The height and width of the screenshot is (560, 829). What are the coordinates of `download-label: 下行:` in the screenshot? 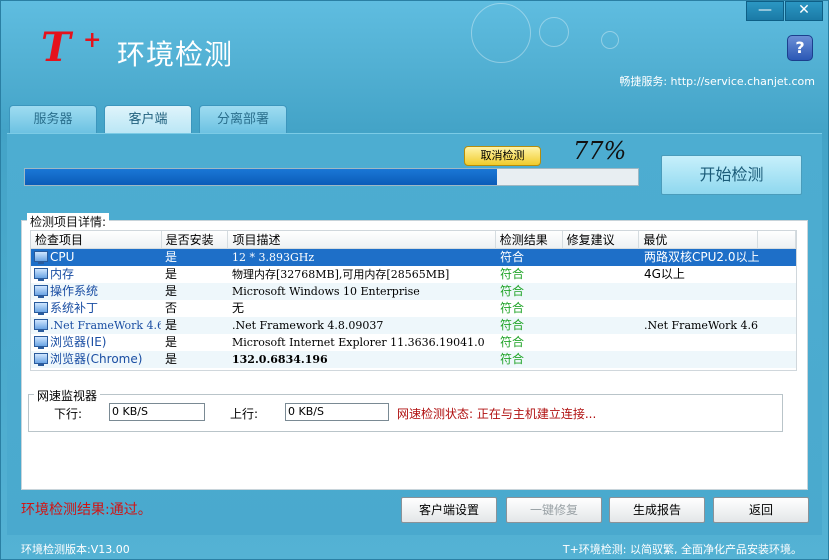 It's located at (68, 414).